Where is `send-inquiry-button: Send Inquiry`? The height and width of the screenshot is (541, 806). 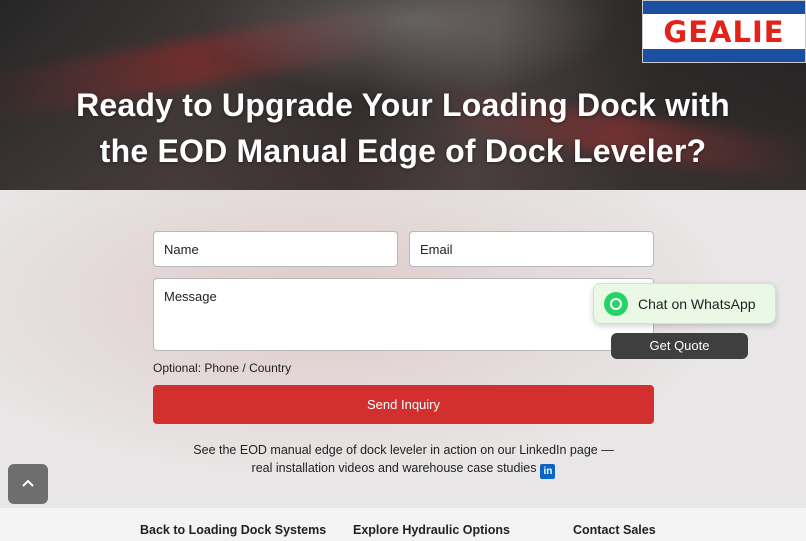 send-inquiry-button: Send Inquiry is located at coordinates (403, 404).